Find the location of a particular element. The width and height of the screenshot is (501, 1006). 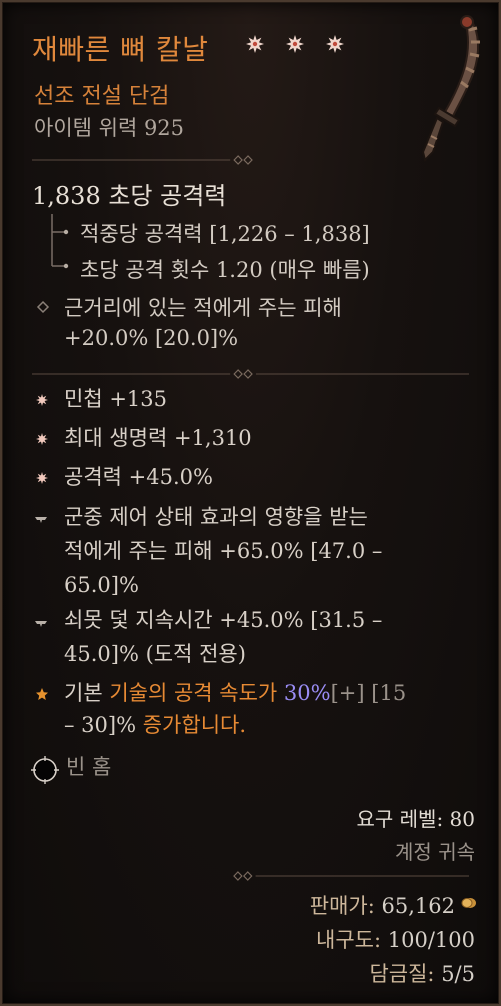

legendary-aspect-line1: 기본 기술의 공격 속도가 30%[+] [15 is located at coordinates (235, 693).